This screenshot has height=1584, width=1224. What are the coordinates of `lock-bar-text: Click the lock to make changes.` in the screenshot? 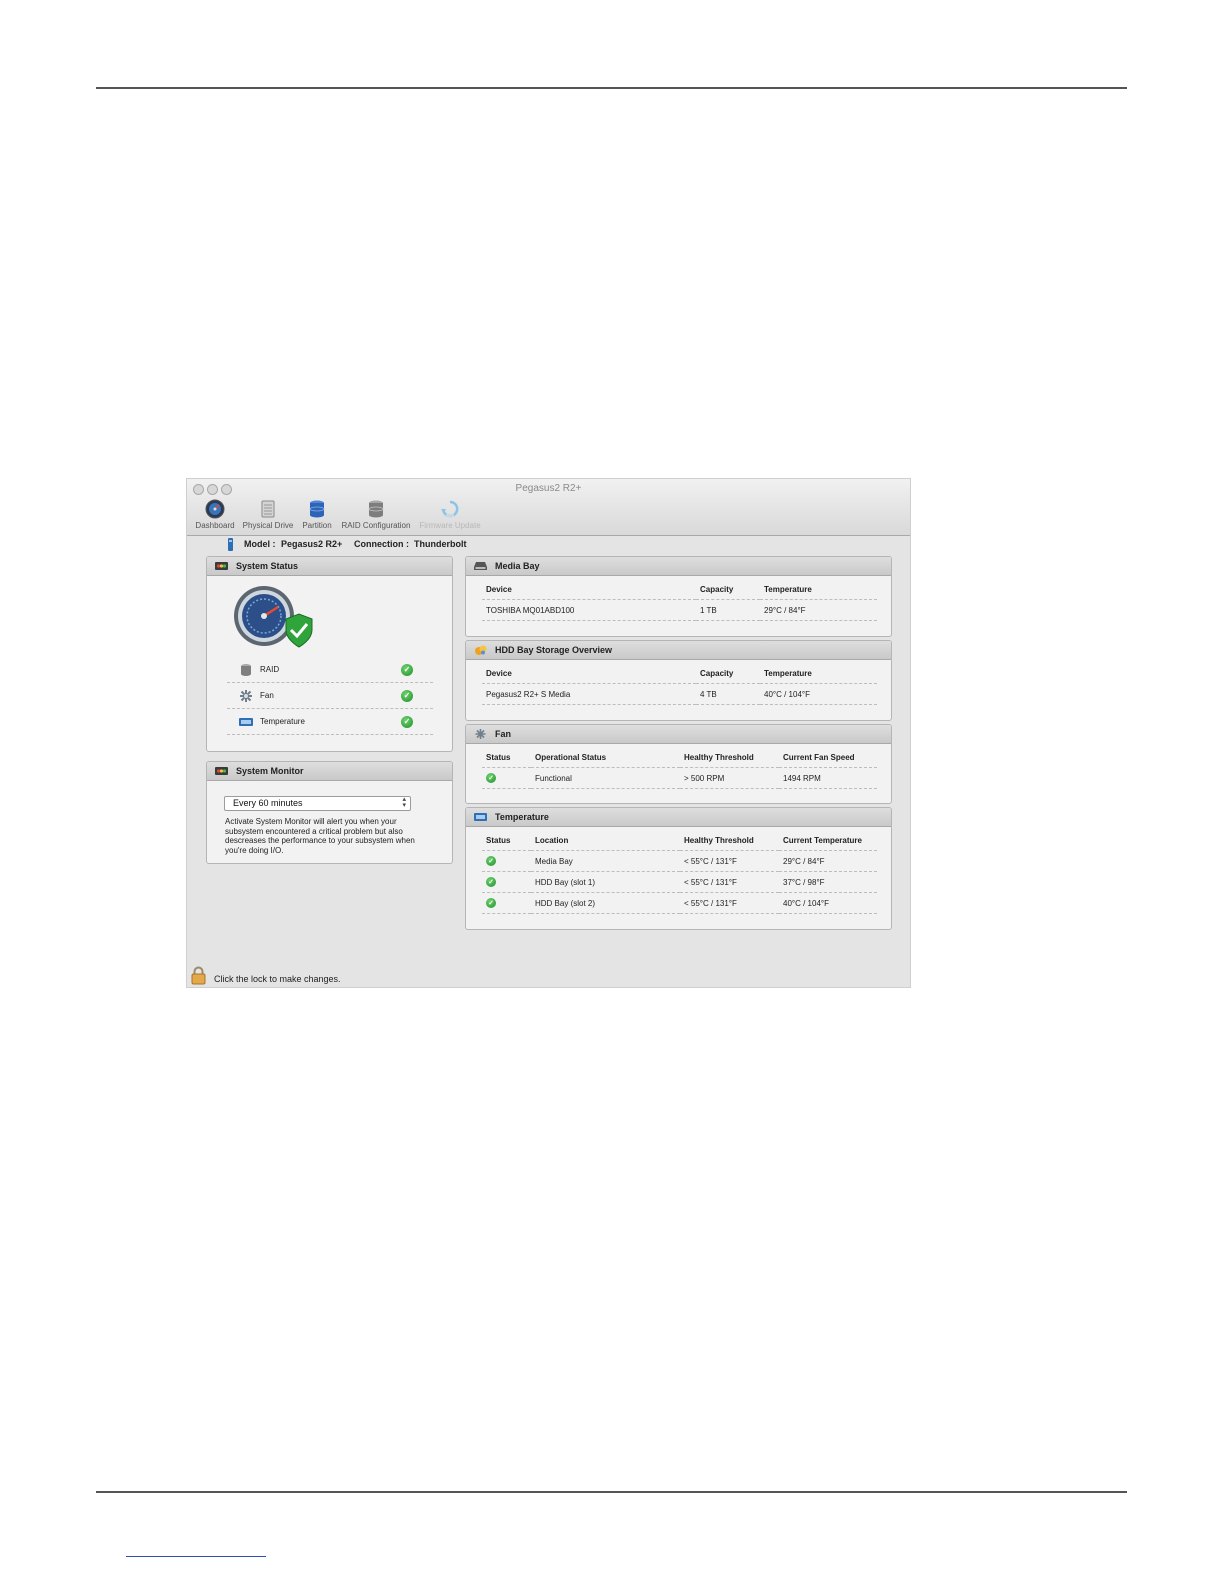 It's located at (277, 979).